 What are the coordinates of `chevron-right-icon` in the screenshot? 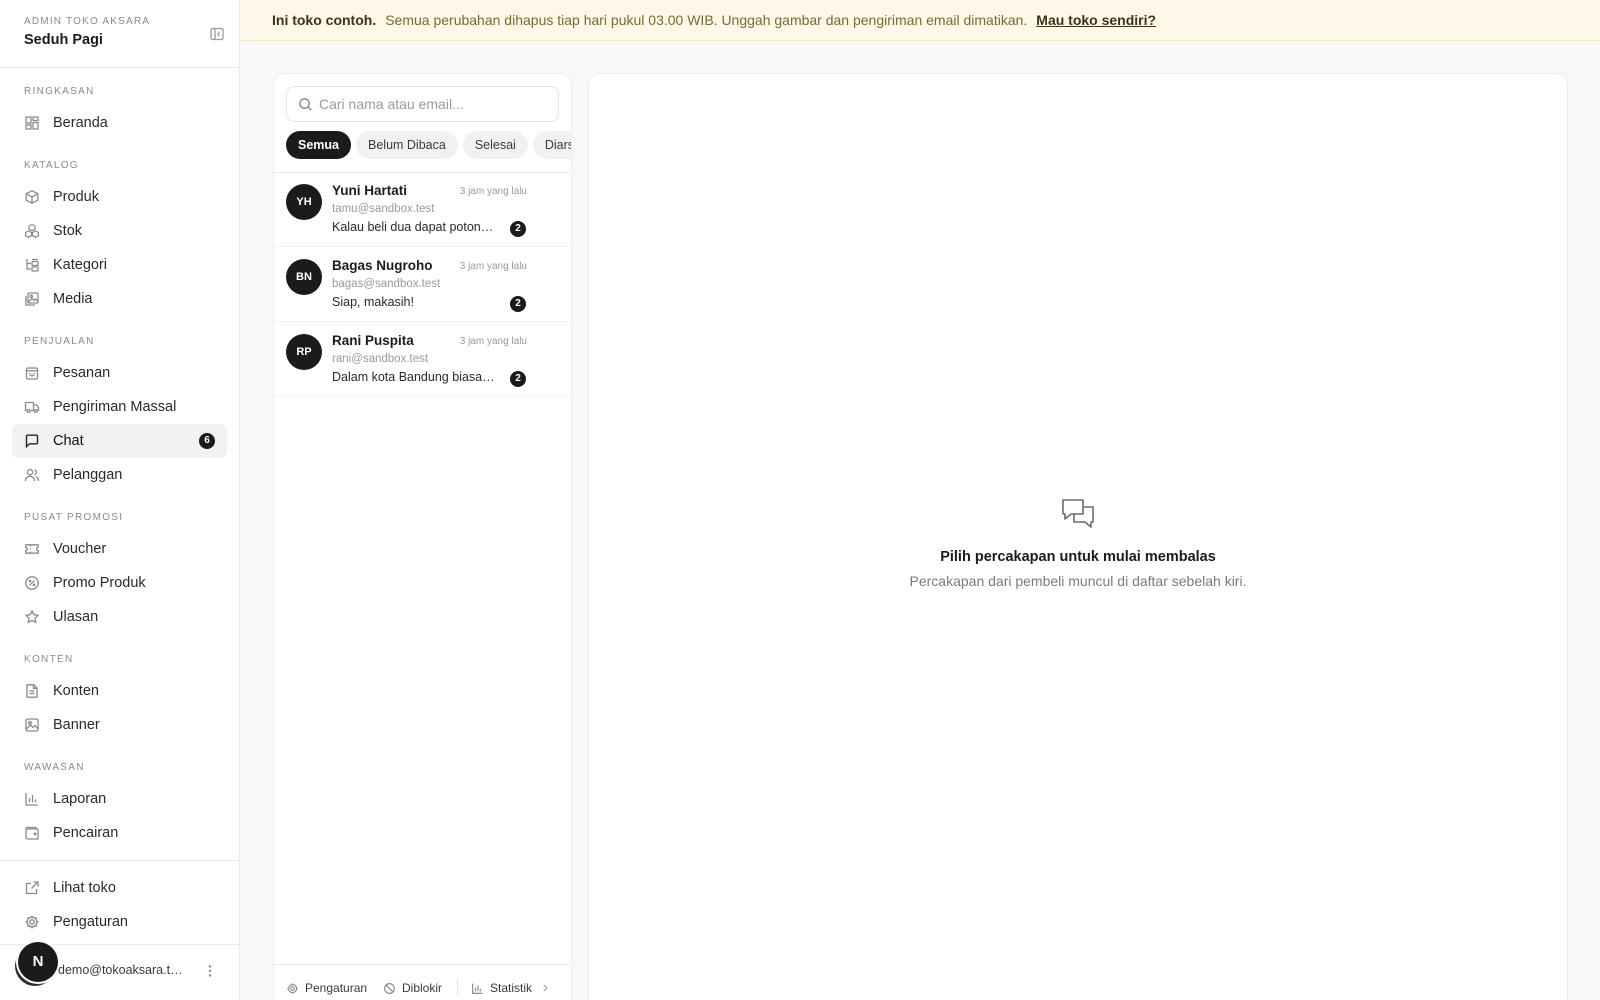 It's located at (545, 988).